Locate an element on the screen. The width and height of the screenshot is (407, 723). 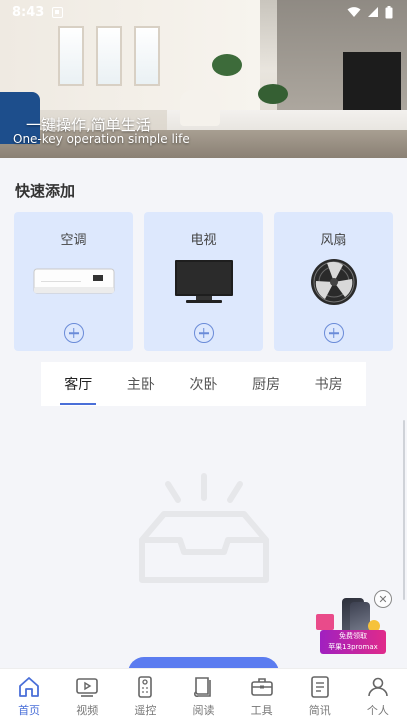
tv-icon is located at coordinates (204, 282).